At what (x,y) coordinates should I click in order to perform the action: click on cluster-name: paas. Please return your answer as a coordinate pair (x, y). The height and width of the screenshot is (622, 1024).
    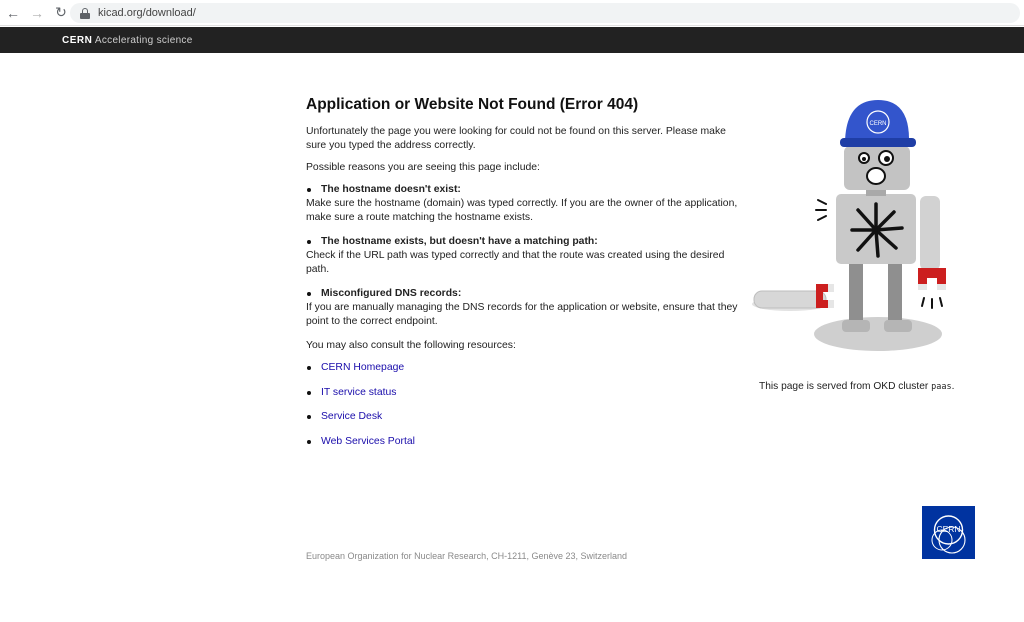
    Looking at the image, I should click on (941, 387).